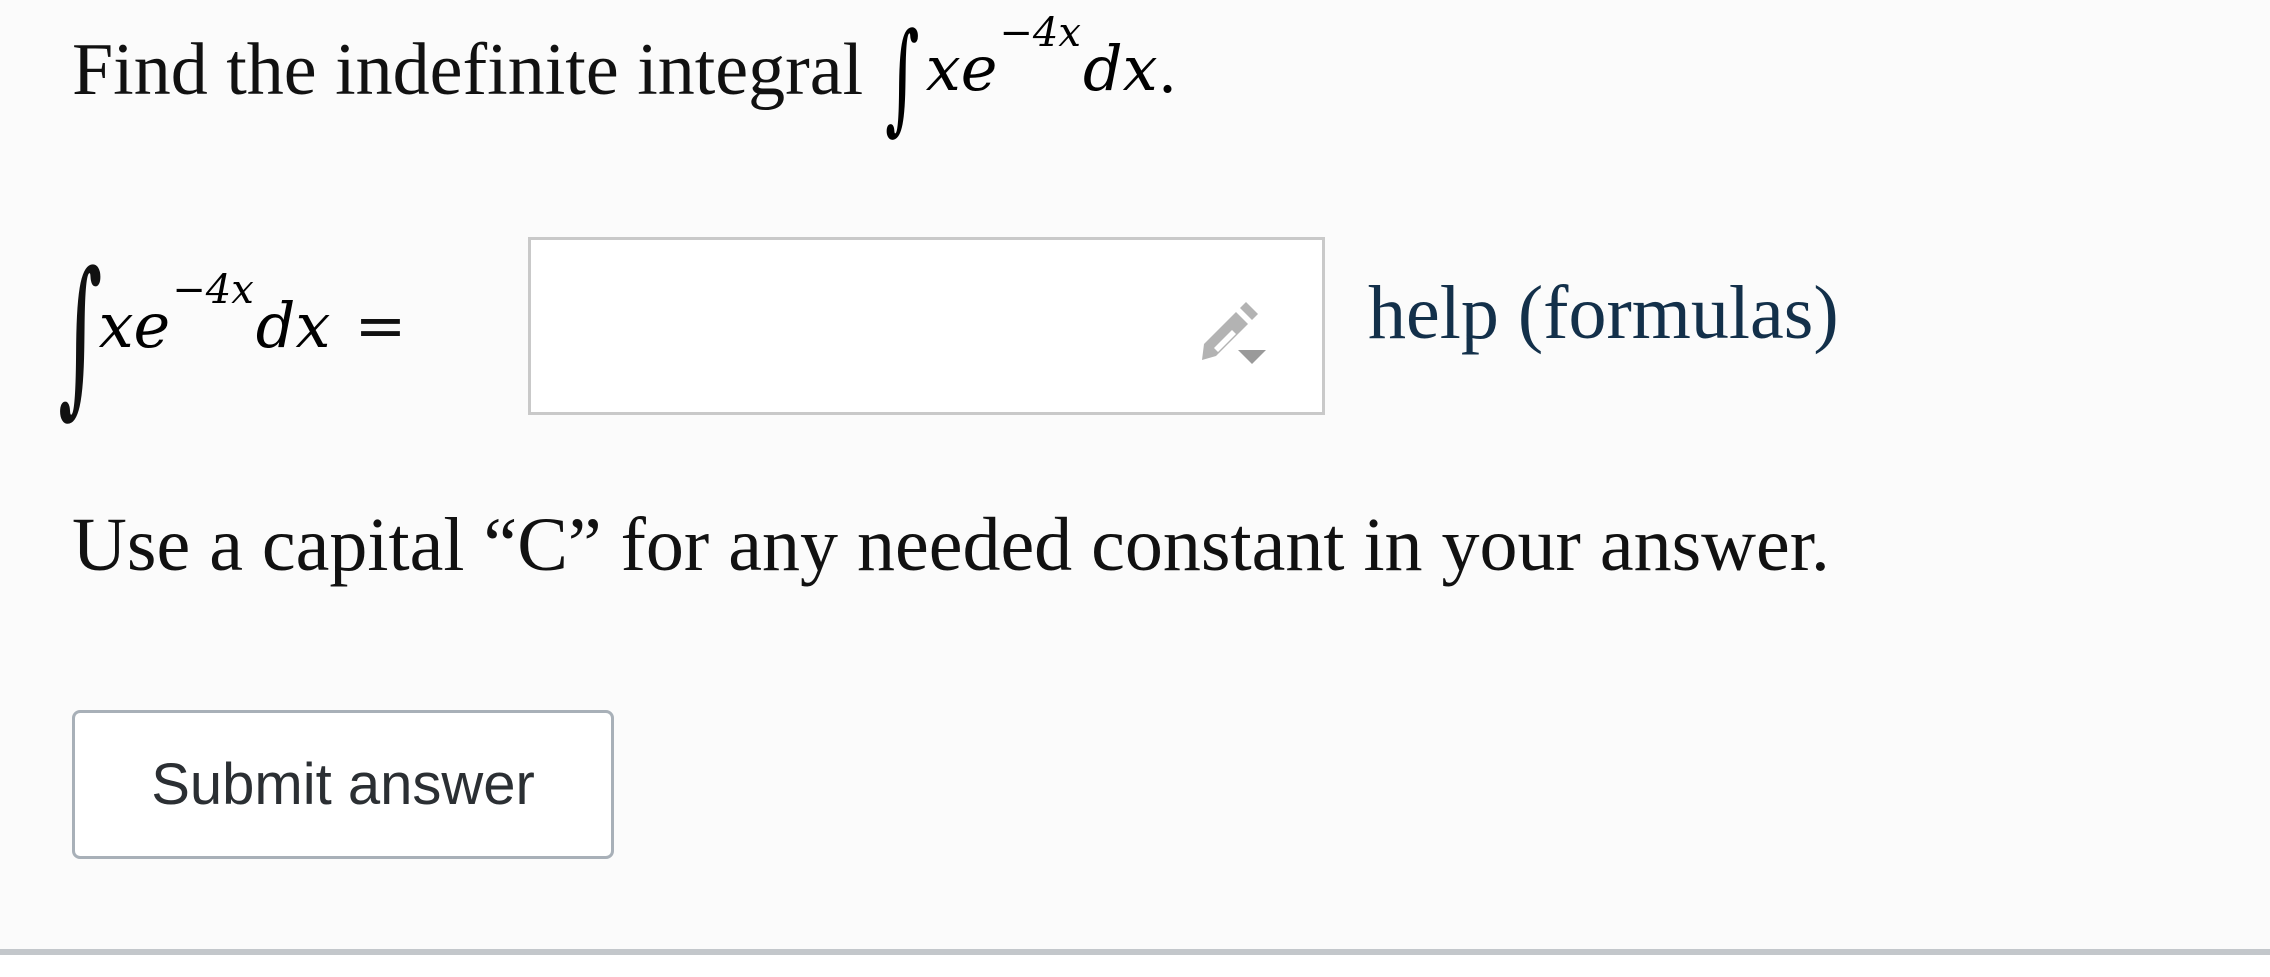 This screenshot has height=977, width=2270. I want to click on integrand-base: xe, so click(961, 68).